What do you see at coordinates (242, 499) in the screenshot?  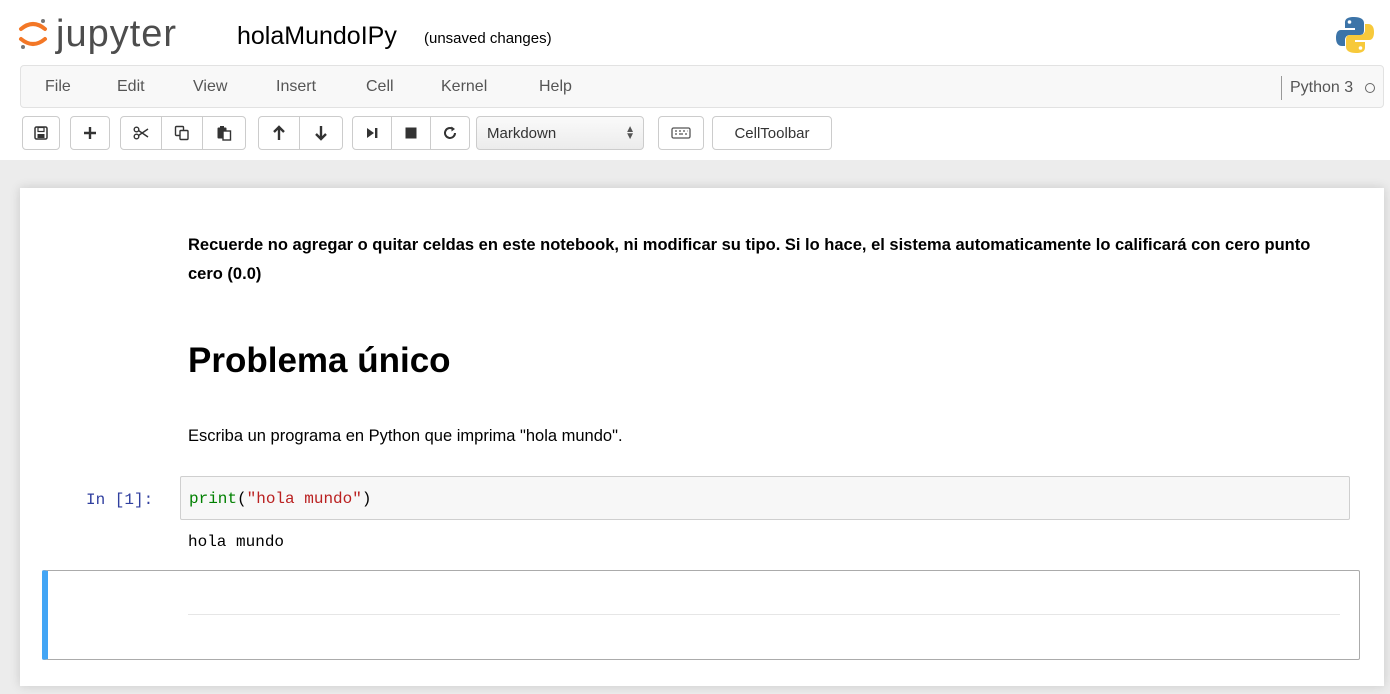 I see `code-open-paren: (` at bounding box center [242, 499].